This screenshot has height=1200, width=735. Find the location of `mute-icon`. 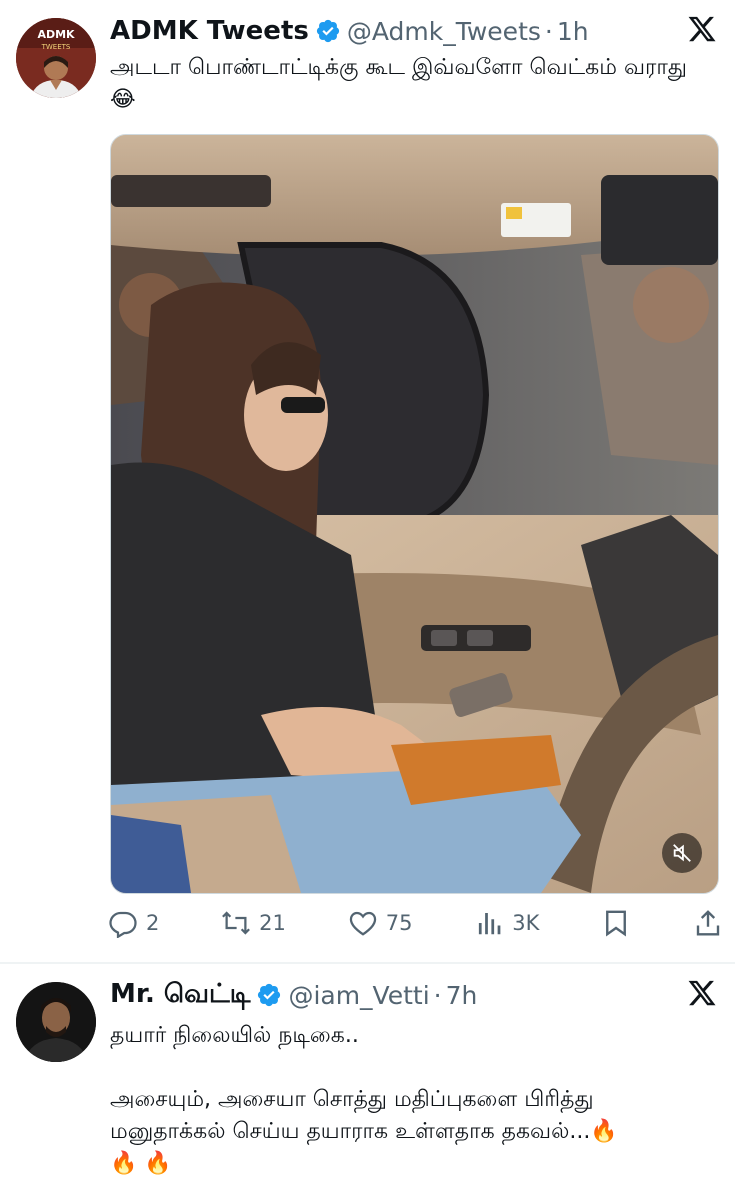

mute-icon is located at coordinates (682, 853).